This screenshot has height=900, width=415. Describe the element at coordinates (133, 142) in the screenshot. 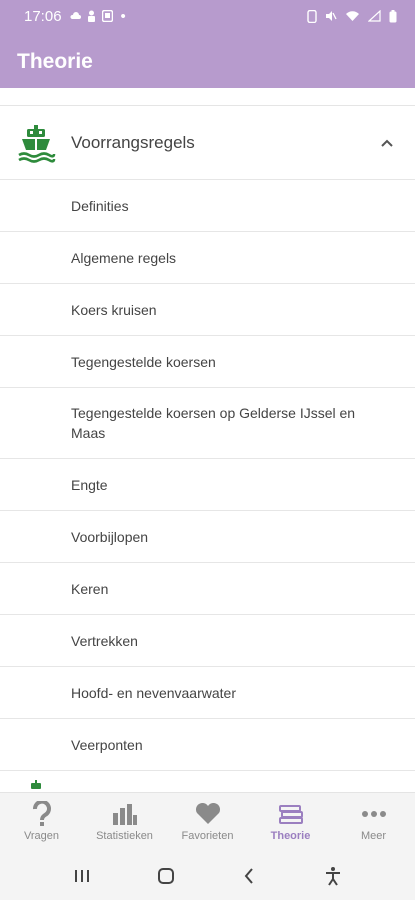

I see `section-label: Voorrangsregels` at that location.